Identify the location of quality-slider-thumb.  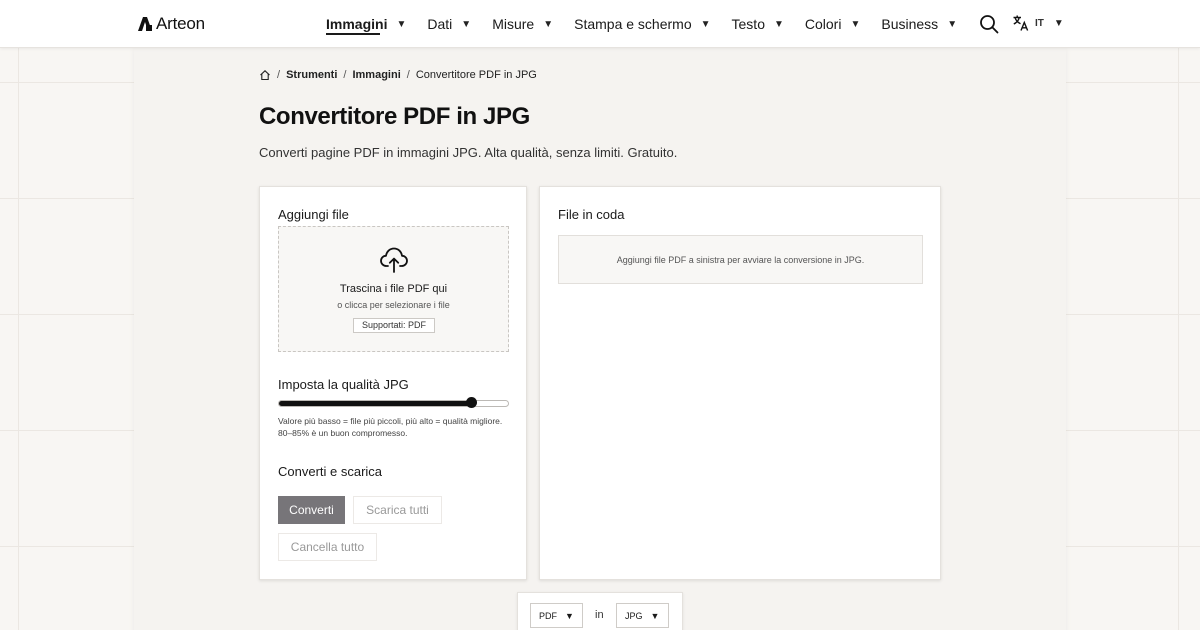
(471, 402).